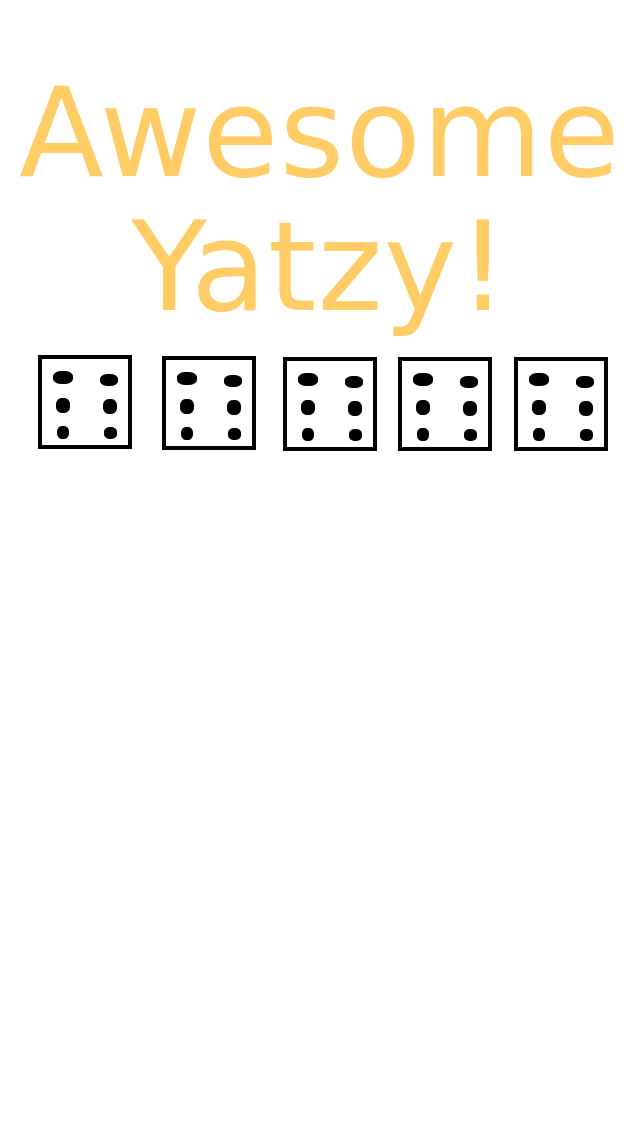 Image resolution: width=640 pixels, height=1136 pixels. I want to click on app-title-line-1: Awesome, so click(320, 134).